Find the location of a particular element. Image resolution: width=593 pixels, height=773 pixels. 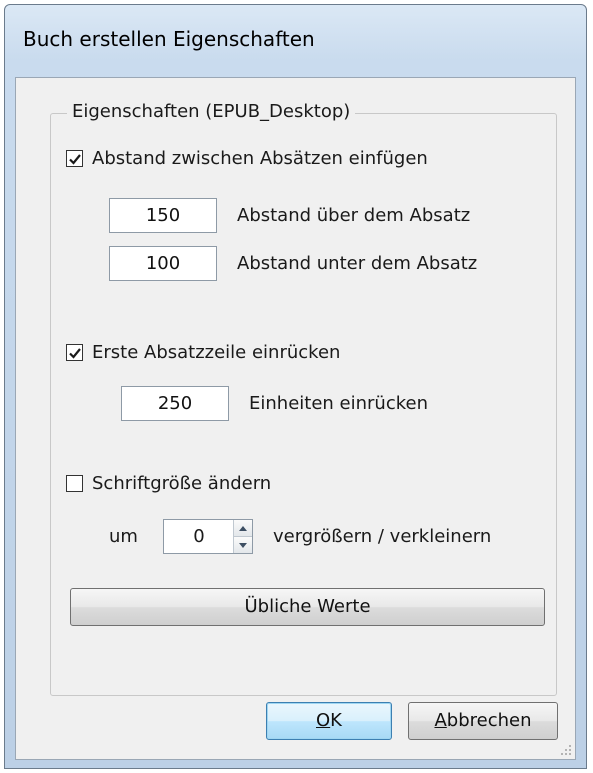

spinner-buttons is located at coordinates (242, 536).